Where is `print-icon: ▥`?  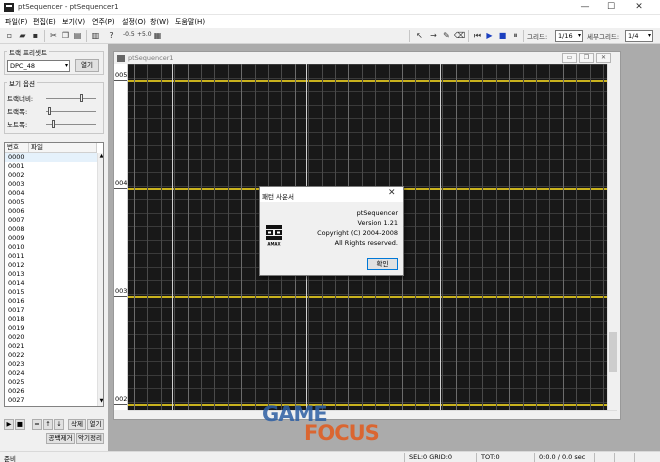 print-icon: ▥ is located at coordinates (95, 35).